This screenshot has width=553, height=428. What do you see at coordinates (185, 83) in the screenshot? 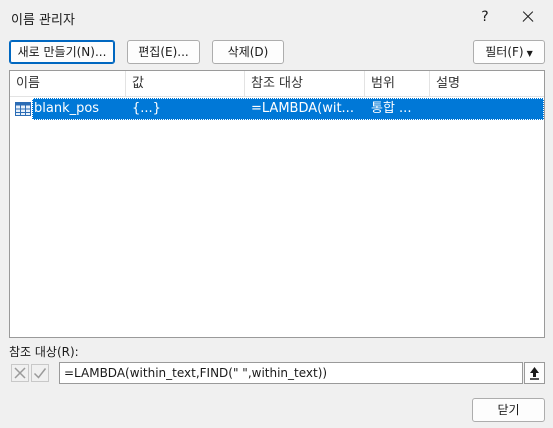
I see `column-header-value: 값` at bounding box center [185, 83].